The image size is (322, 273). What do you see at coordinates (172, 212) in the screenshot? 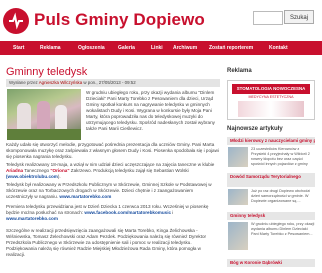
I see `p4-text-c: i` at bounding box center [172, 212].